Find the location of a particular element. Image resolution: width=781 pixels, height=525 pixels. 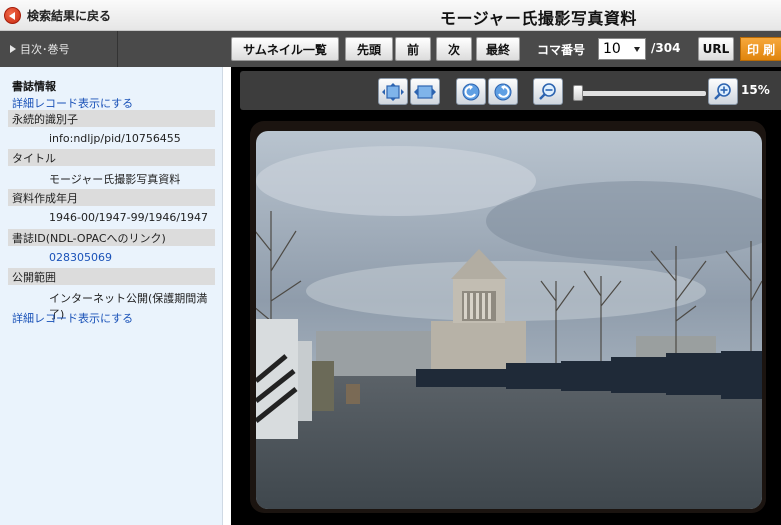

field-label-creation-date: 資料作成年月 is located at coordinates (111, 197).